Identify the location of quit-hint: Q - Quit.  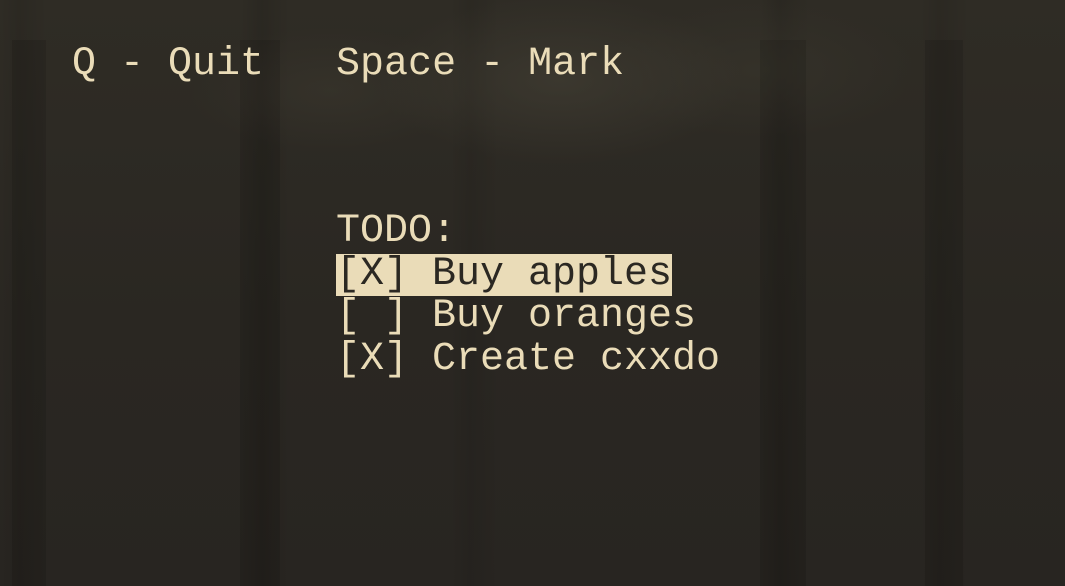
(168, 64).